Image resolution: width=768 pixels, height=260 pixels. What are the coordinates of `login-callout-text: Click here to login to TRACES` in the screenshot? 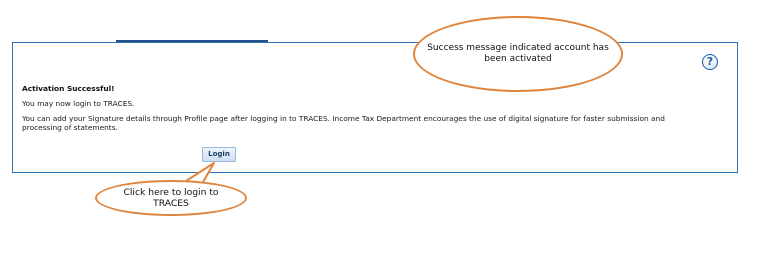 It's located at (171, 198).